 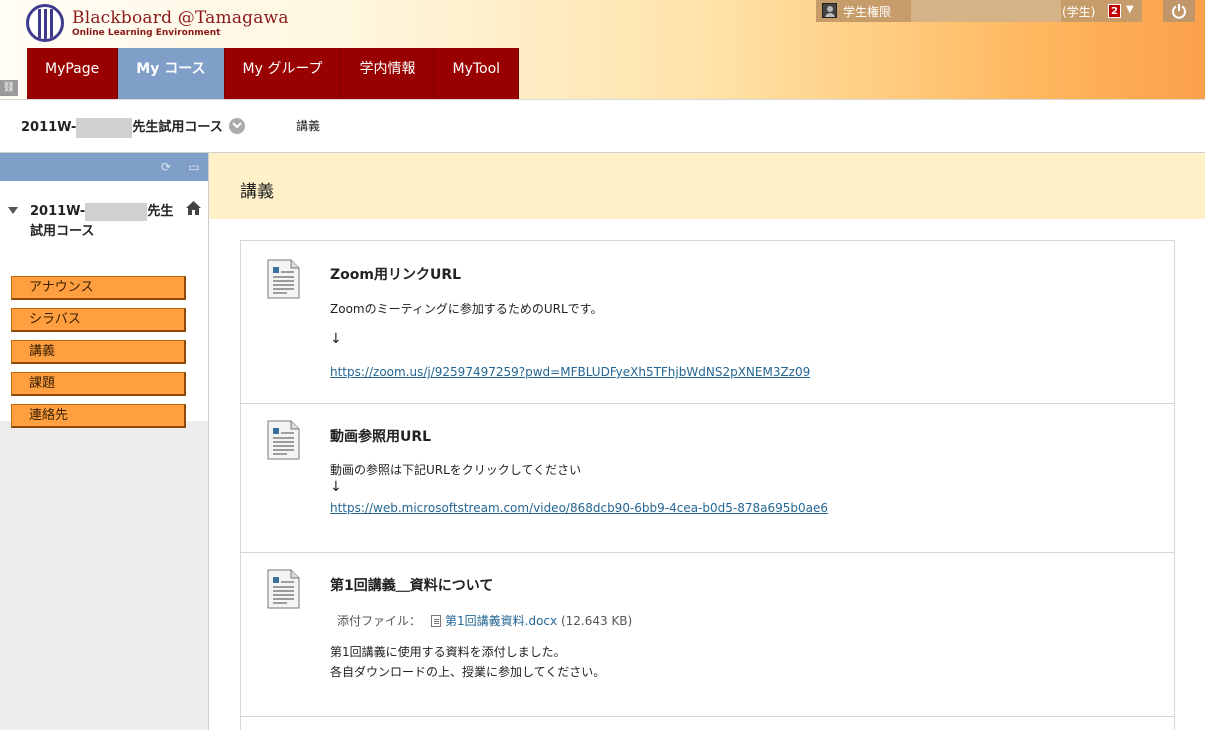 What do you see at coordinates (596, 621) in the screenshot?
I see `attachment-size: (12.643 KB)` at bounding box center [596, 621].